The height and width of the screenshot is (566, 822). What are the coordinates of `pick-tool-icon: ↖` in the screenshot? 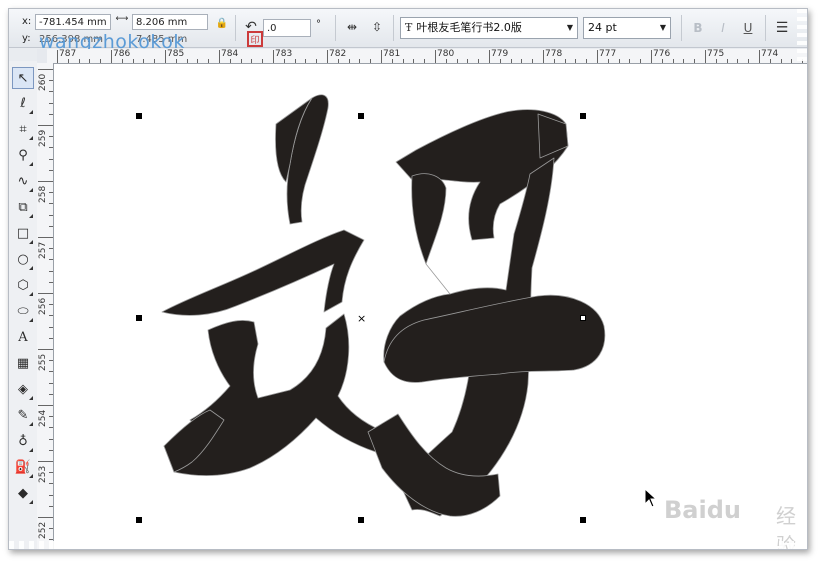 It's located at (23, 78).